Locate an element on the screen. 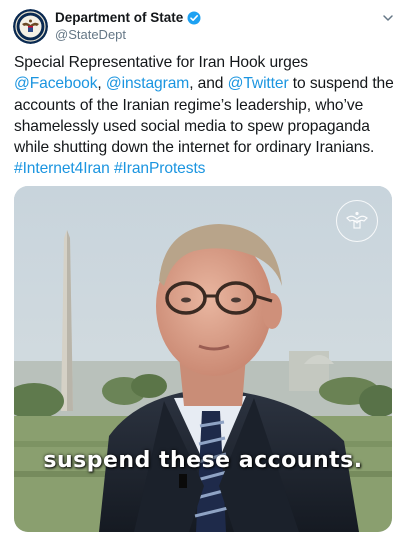 The height and width of the screenshot is (536, 407). state-seal-icon is located at coordinates (30, 26).